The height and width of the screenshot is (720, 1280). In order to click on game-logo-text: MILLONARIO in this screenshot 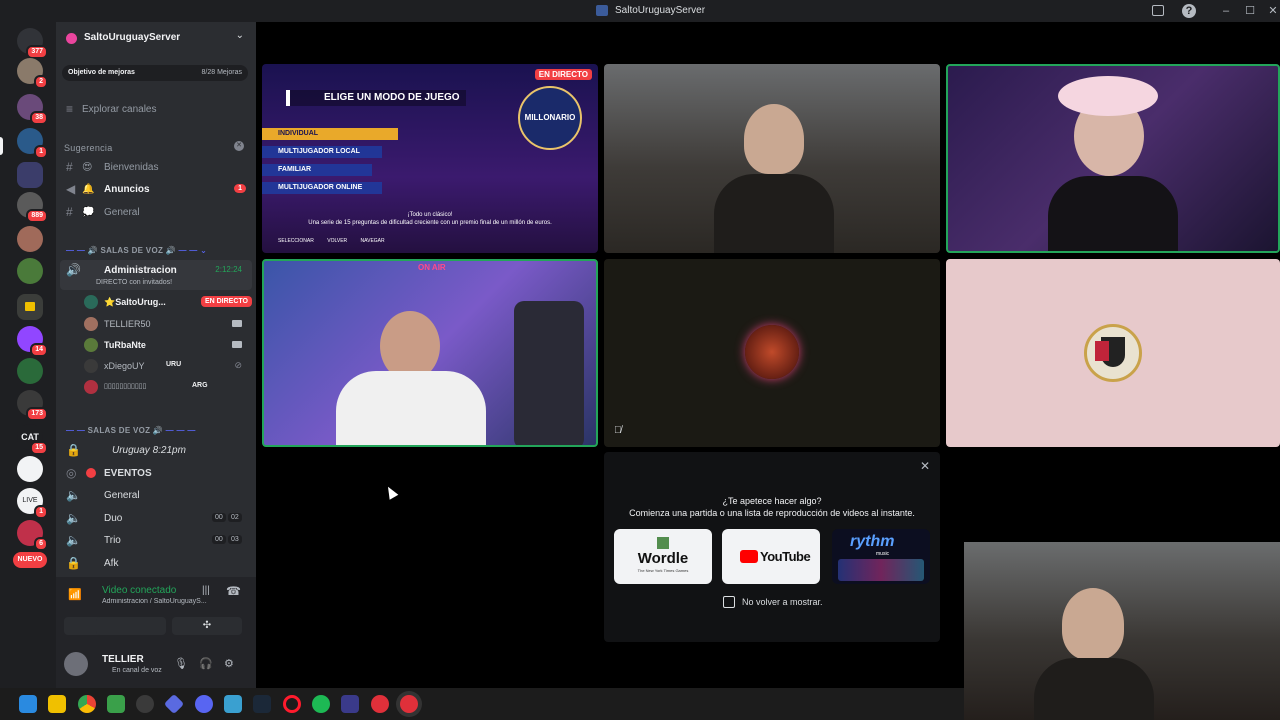, I will do `click(550, 117)`.